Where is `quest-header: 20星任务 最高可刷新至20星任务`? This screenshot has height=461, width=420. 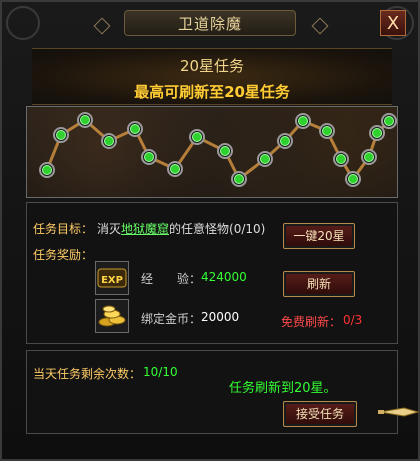 quest-header: 20星任务 最高可刷新至20星任务 is located at coordinates (212, 76).